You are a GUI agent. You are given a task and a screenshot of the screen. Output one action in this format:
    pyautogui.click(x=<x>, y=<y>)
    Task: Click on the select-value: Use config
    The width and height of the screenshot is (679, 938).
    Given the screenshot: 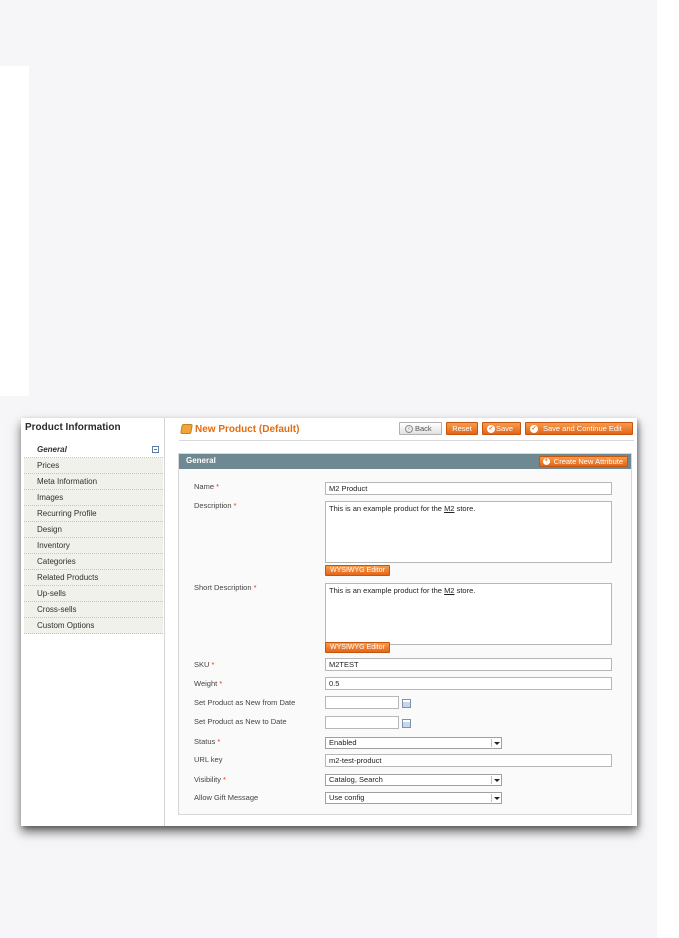 What is the action you would take?
    pyautogui.click(x=347, y=797)
    